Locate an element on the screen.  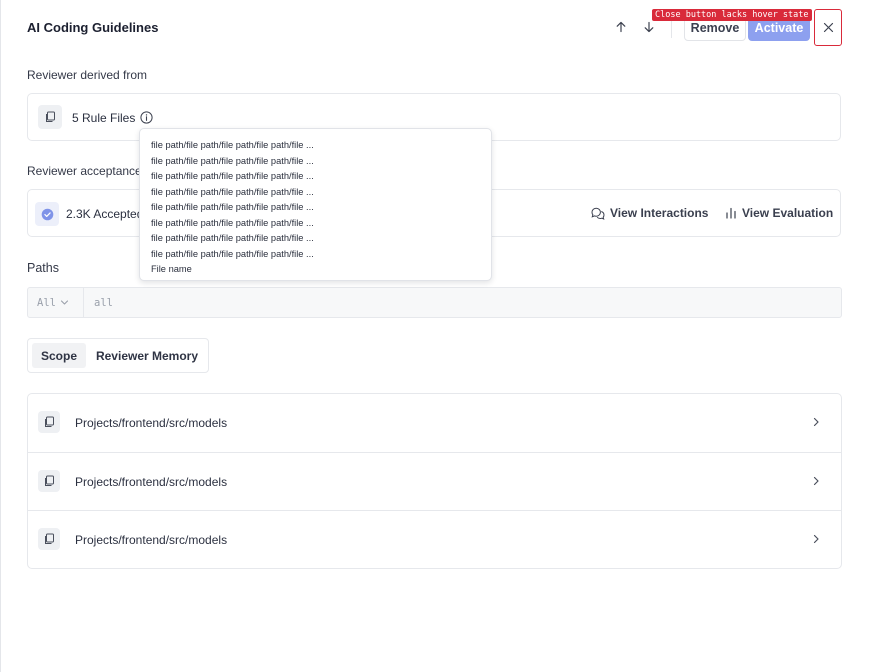
info-icon is located at coordinates (146, 117).